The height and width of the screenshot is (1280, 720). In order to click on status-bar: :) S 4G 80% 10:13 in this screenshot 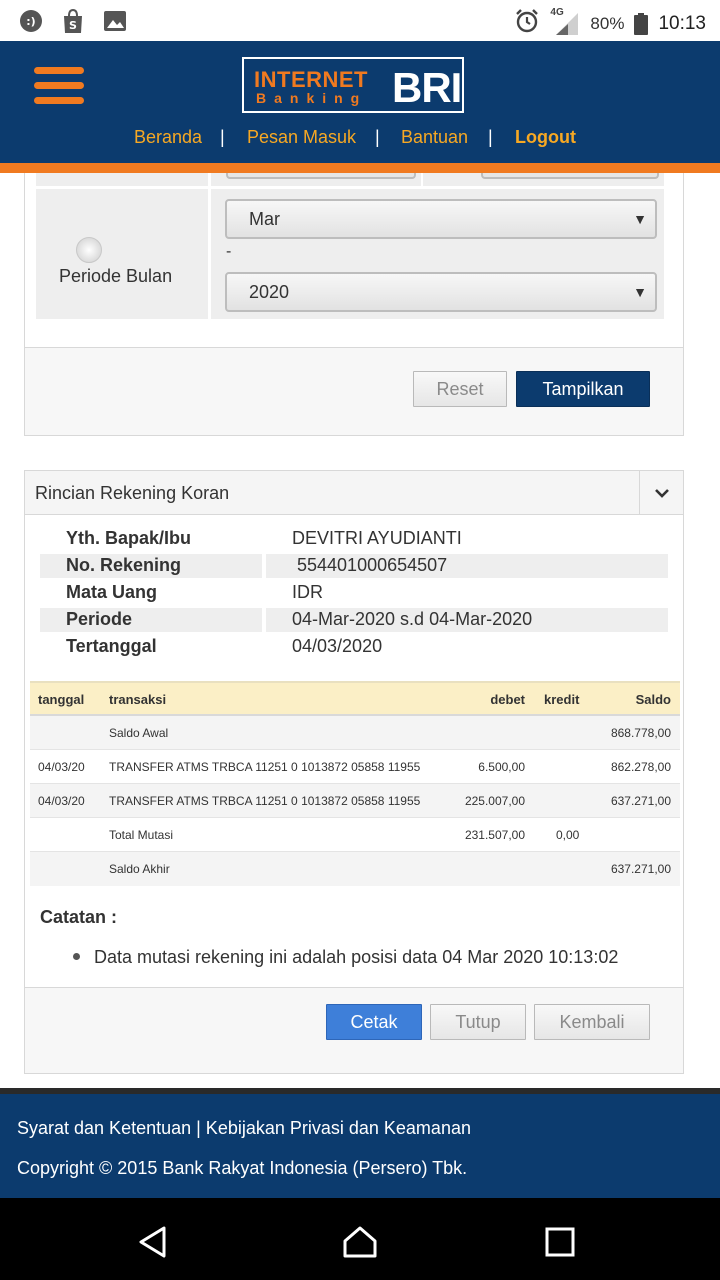, I will do `click(360, 20)`.